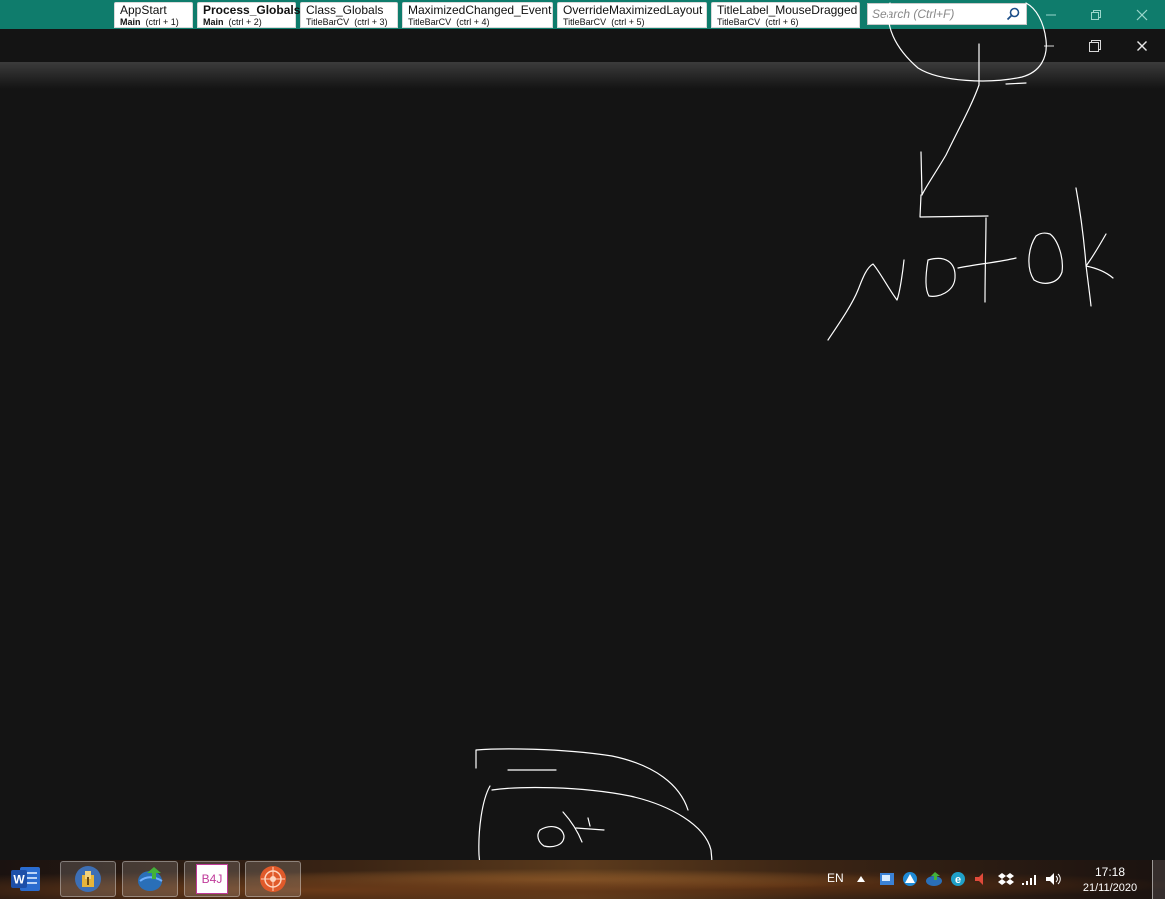  I want to click on tray-wifi-button, so click(1030, 879).